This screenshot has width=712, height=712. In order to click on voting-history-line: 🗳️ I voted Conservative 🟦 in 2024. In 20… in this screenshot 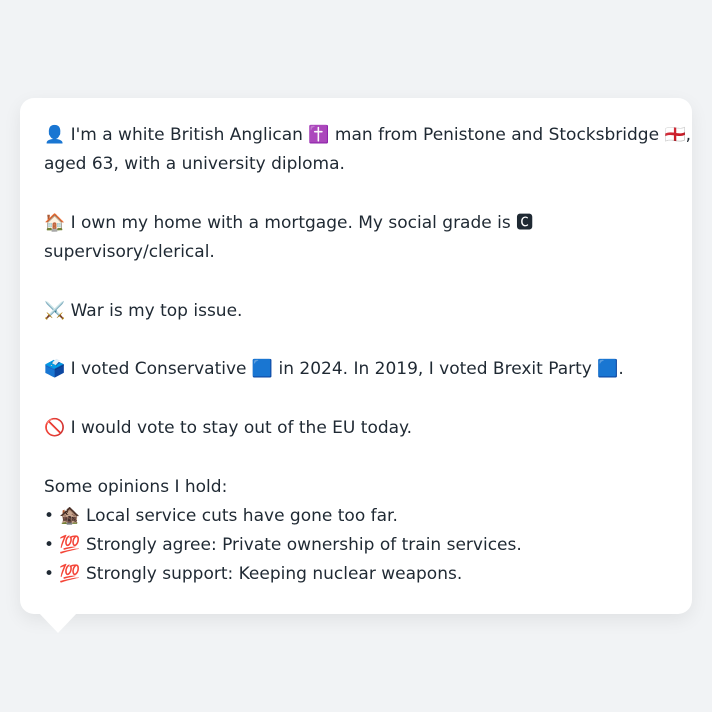, I will do `click(334, 369)`.